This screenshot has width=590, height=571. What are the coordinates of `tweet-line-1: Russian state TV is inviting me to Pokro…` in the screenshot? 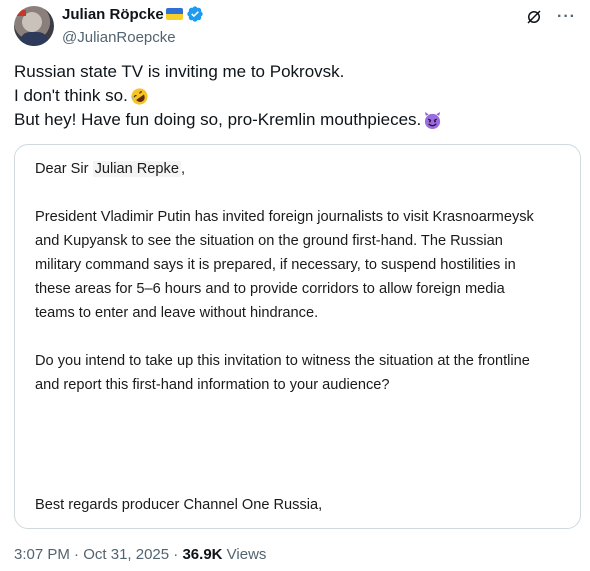 It's located at (297, 72).